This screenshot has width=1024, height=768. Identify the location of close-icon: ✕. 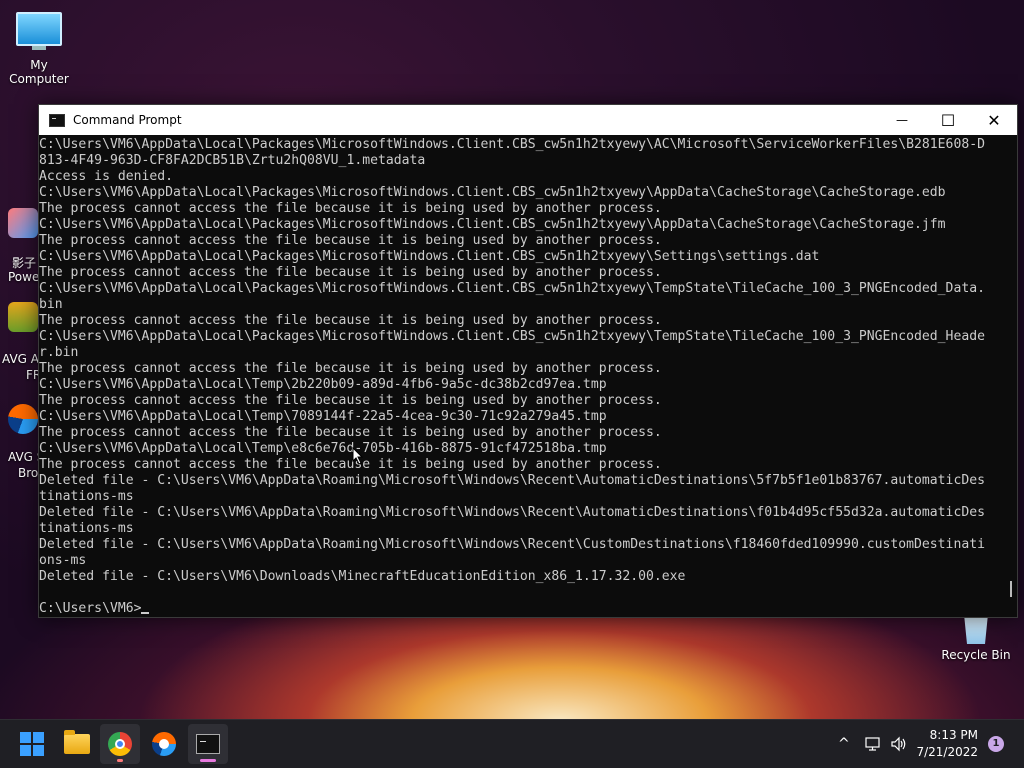
(994, 120).